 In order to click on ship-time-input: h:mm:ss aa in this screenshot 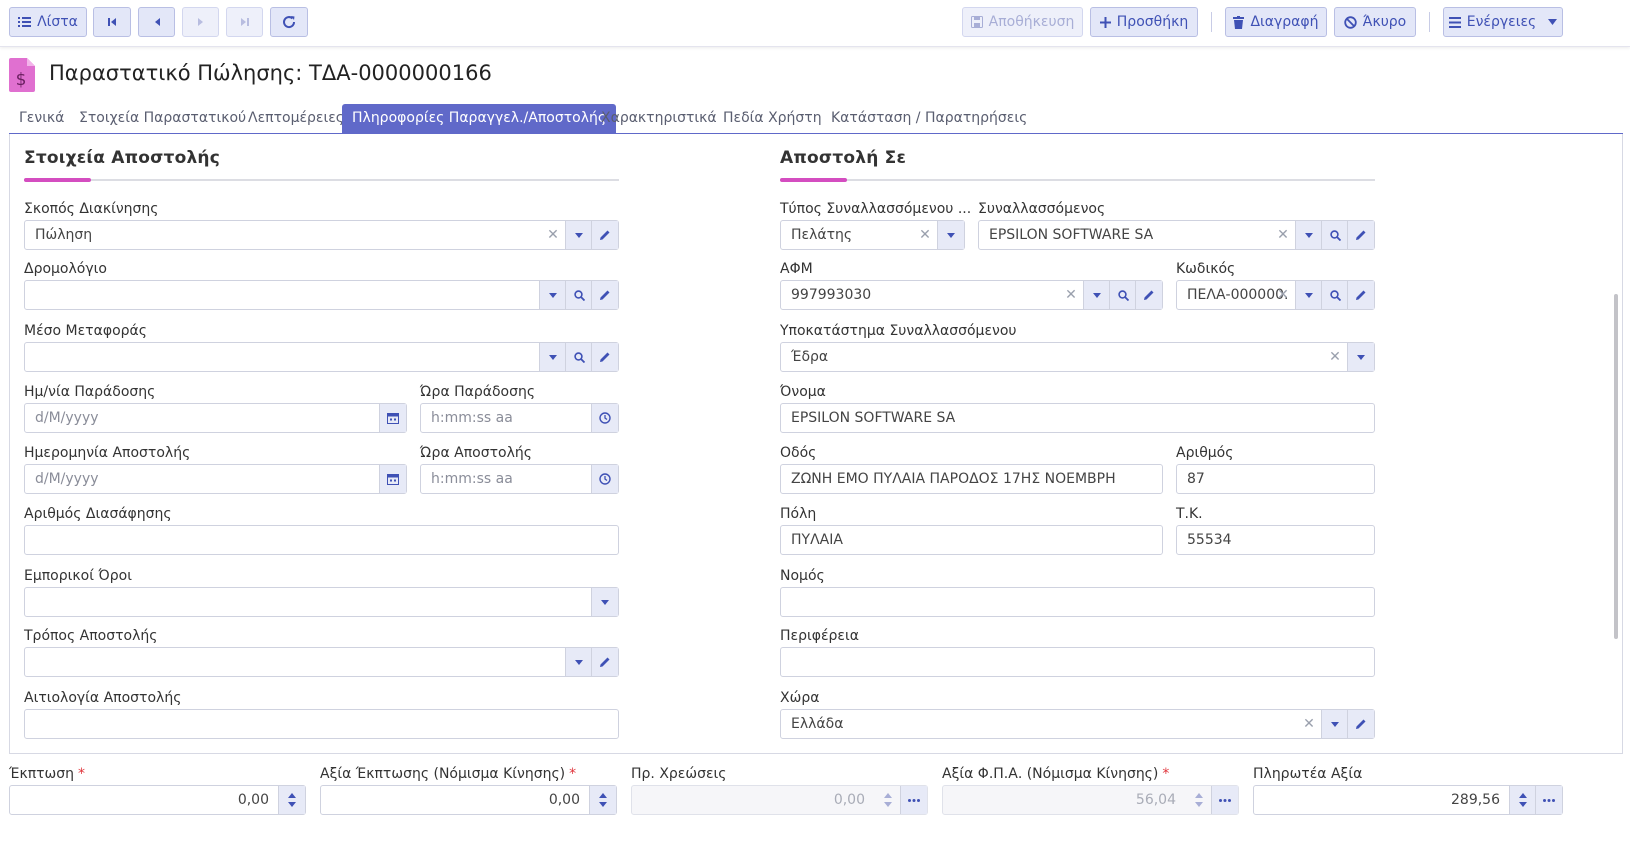, I will do `click(519, 479)`.